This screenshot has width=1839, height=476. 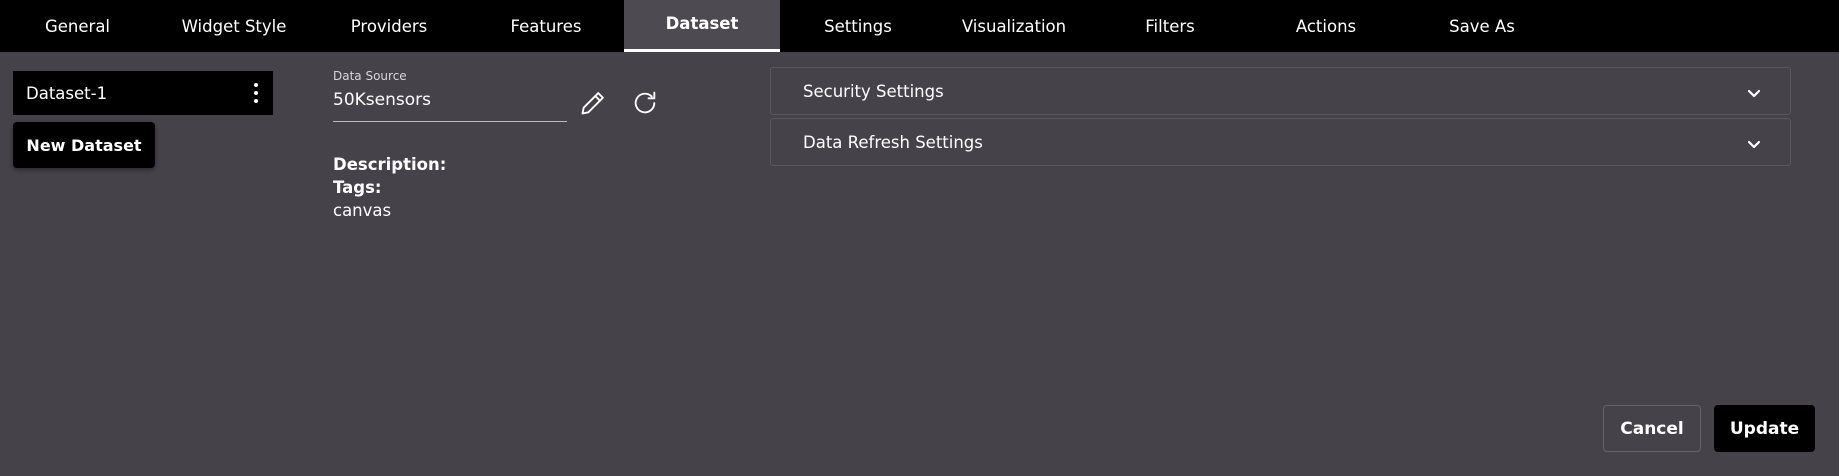 What do you see at coordinates (362, 210) in the screenshot?
I see `tags-value: canvas` at bounding box center [362, 210].